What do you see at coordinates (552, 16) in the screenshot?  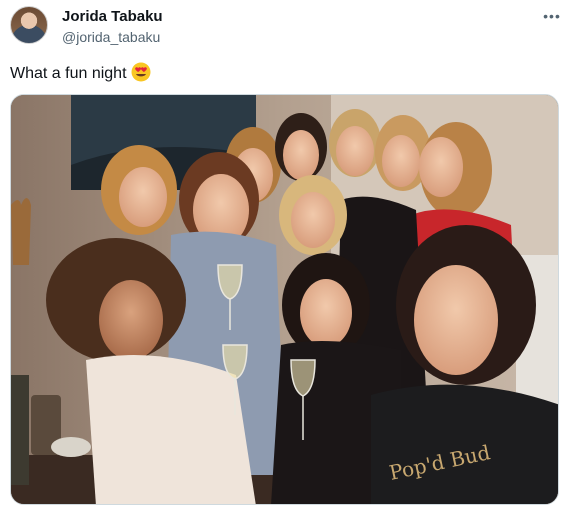 I see `more-options-icon: •••` at bounding box center [552, 16].